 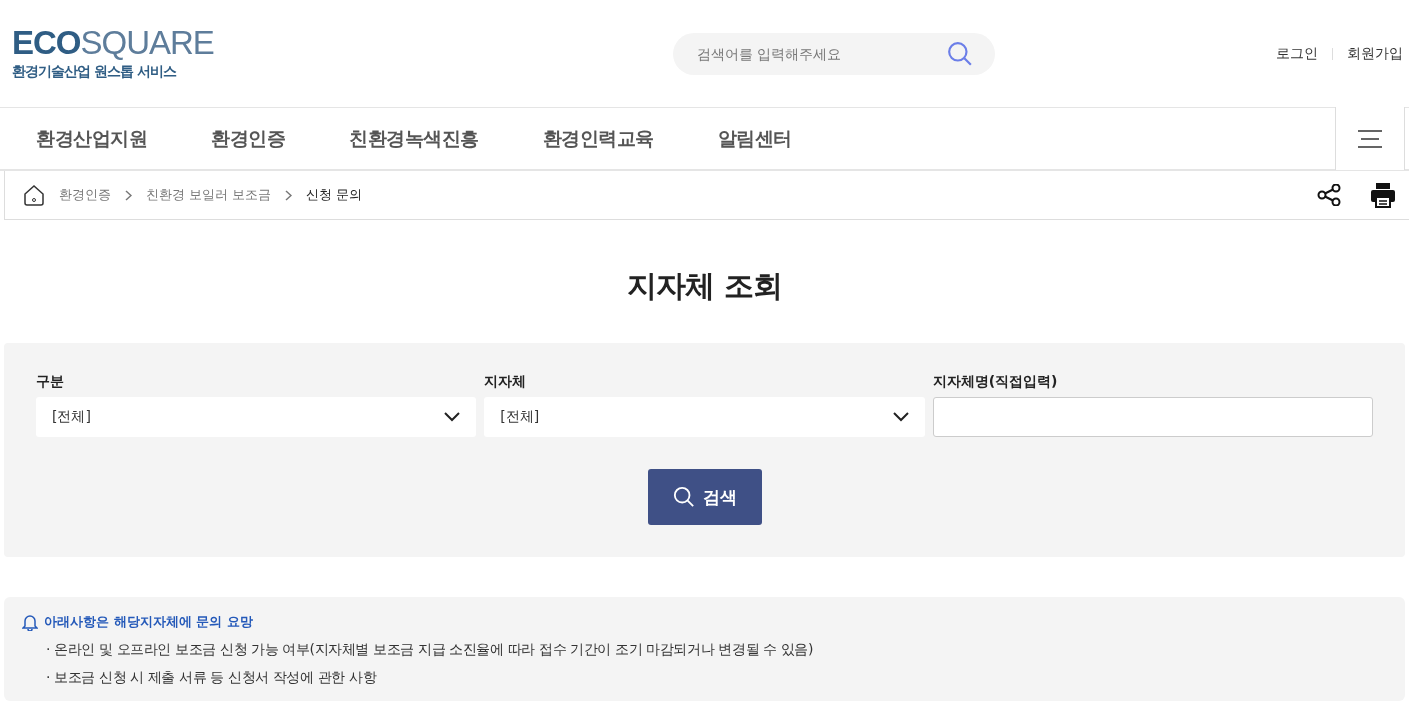 What do you see at coordinates (50, 382) in the screenshot?
I see `field-label: 구분` at bounding box center [50, 382].